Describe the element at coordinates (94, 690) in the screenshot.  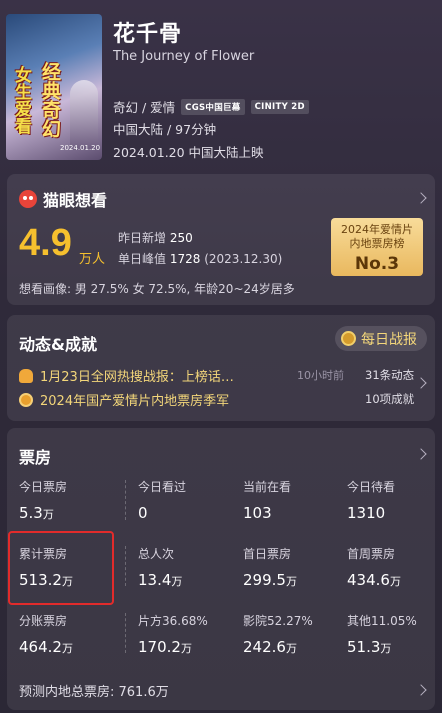
I see `forecast-total-boxoffice: 预测内地总票房: 761.6万` at that location.